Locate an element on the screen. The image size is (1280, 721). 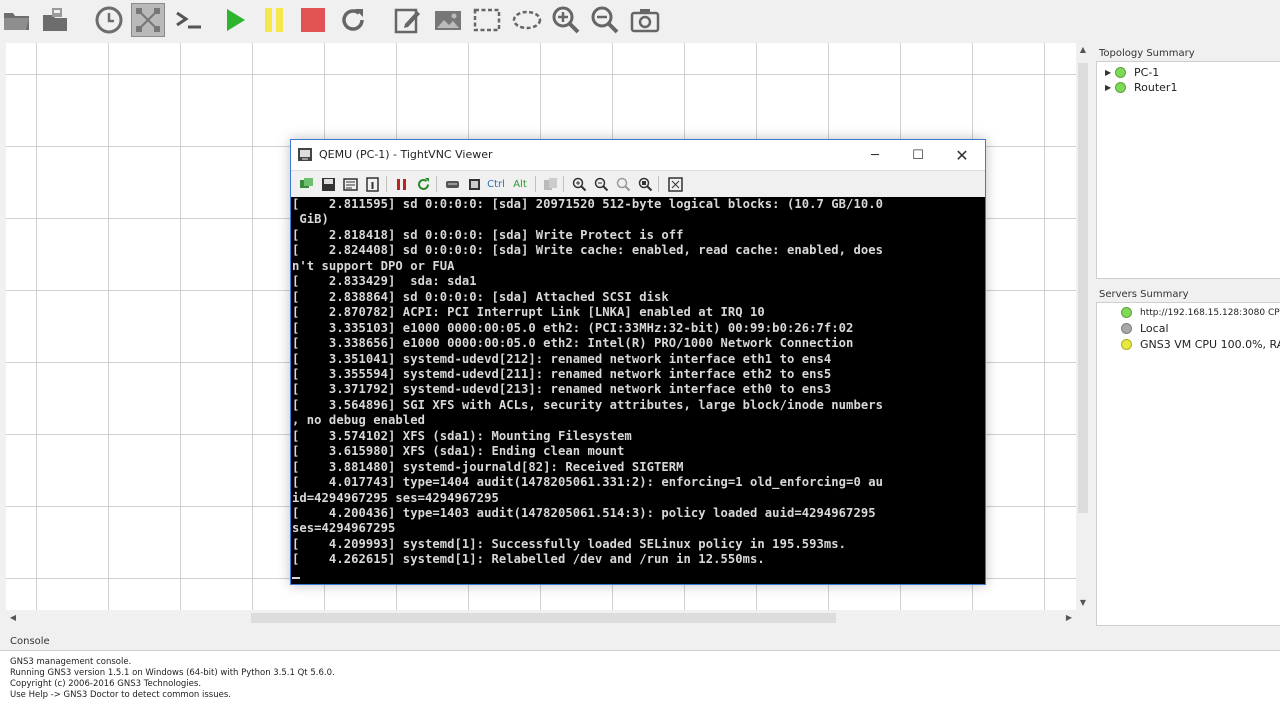
servers-summary-title: Servers Summary is located at coordinates (1144, 294).